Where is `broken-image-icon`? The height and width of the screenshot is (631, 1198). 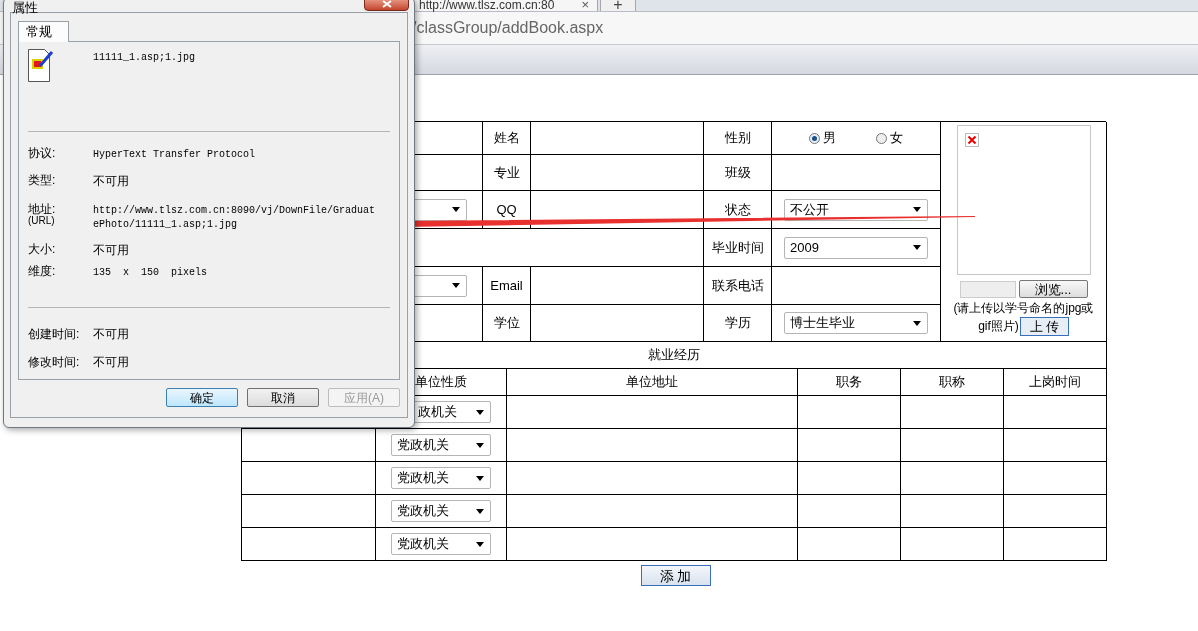 broken-image-icon is located at coordinates (971, 140).